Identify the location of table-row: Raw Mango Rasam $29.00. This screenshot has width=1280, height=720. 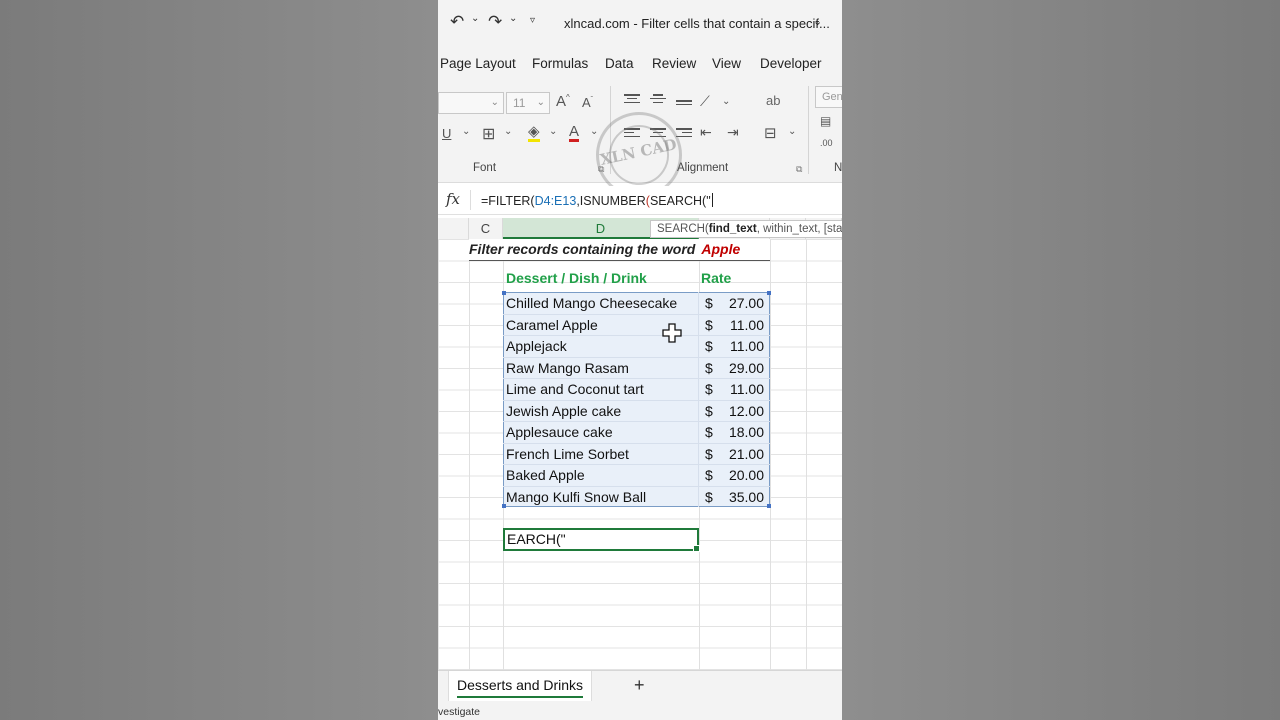
(640, 368).